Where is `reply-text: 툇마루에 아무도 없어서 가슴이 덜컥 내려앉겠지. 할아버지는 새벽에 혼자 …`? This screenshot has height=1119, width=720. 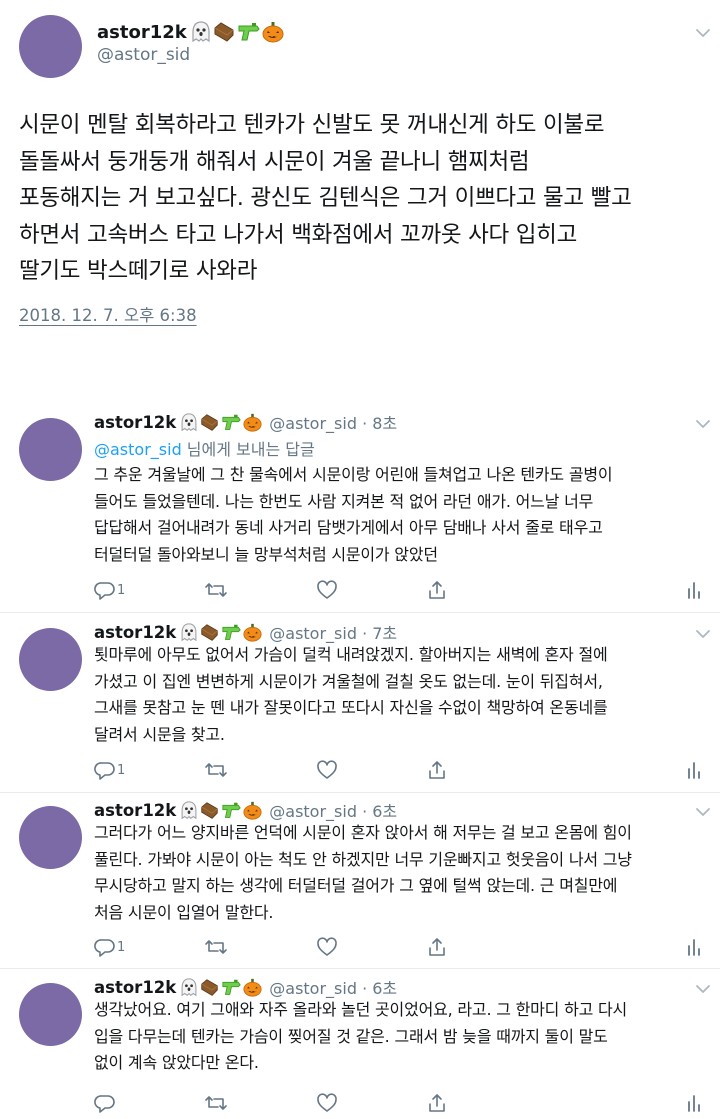 reply-text: 툇마루에 아무도 없어서 가슴이 덜컥 내려앉겠지. 할아버지는 새벽에 혼자 … is located at coordinates (351, 694).